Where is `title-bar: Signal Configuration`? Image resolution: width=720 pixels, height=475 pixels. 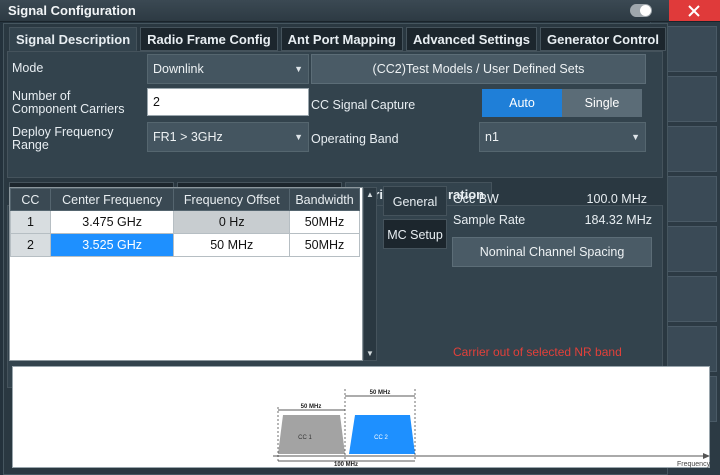
title-bar: Signal Configuration is located at coordinates (360, 11).